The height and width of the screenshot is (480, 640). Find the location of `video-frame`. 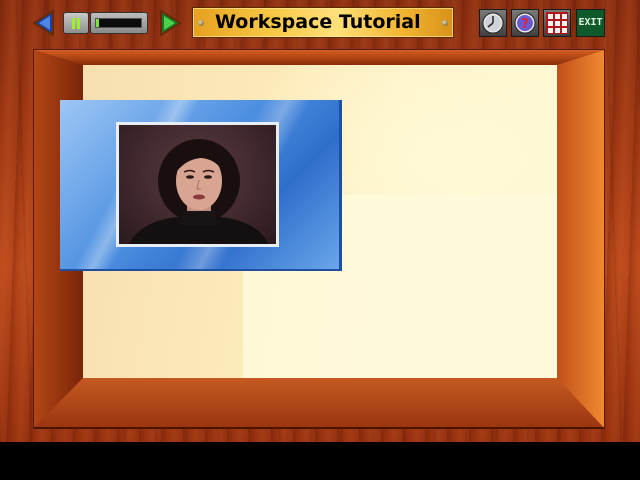

video-frame is located at coordinates (197, 184).